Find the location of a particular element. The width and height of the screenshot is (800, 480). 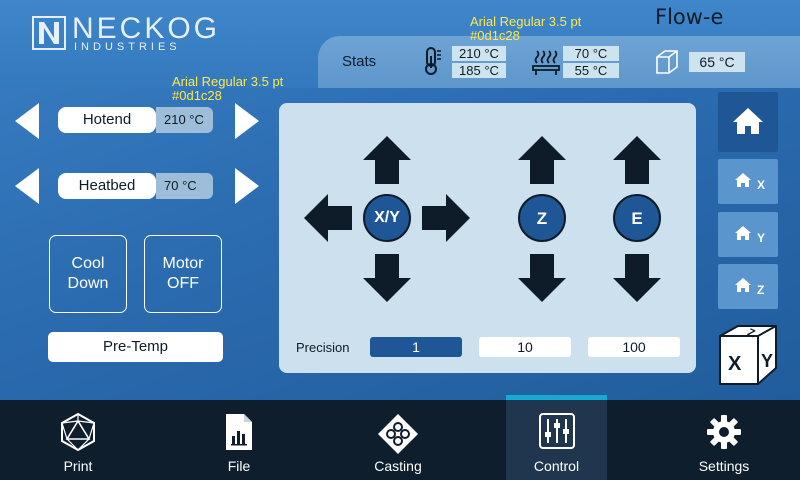

home-x-button: X is located at coordinates (748, 181).